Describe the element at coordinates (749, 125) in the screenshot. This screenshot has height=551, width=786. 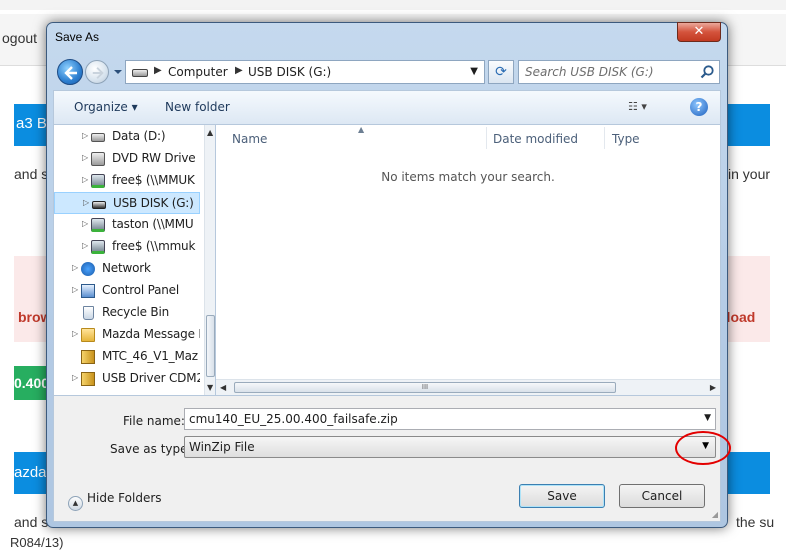
I see `page-heading-bar-right` at that location.